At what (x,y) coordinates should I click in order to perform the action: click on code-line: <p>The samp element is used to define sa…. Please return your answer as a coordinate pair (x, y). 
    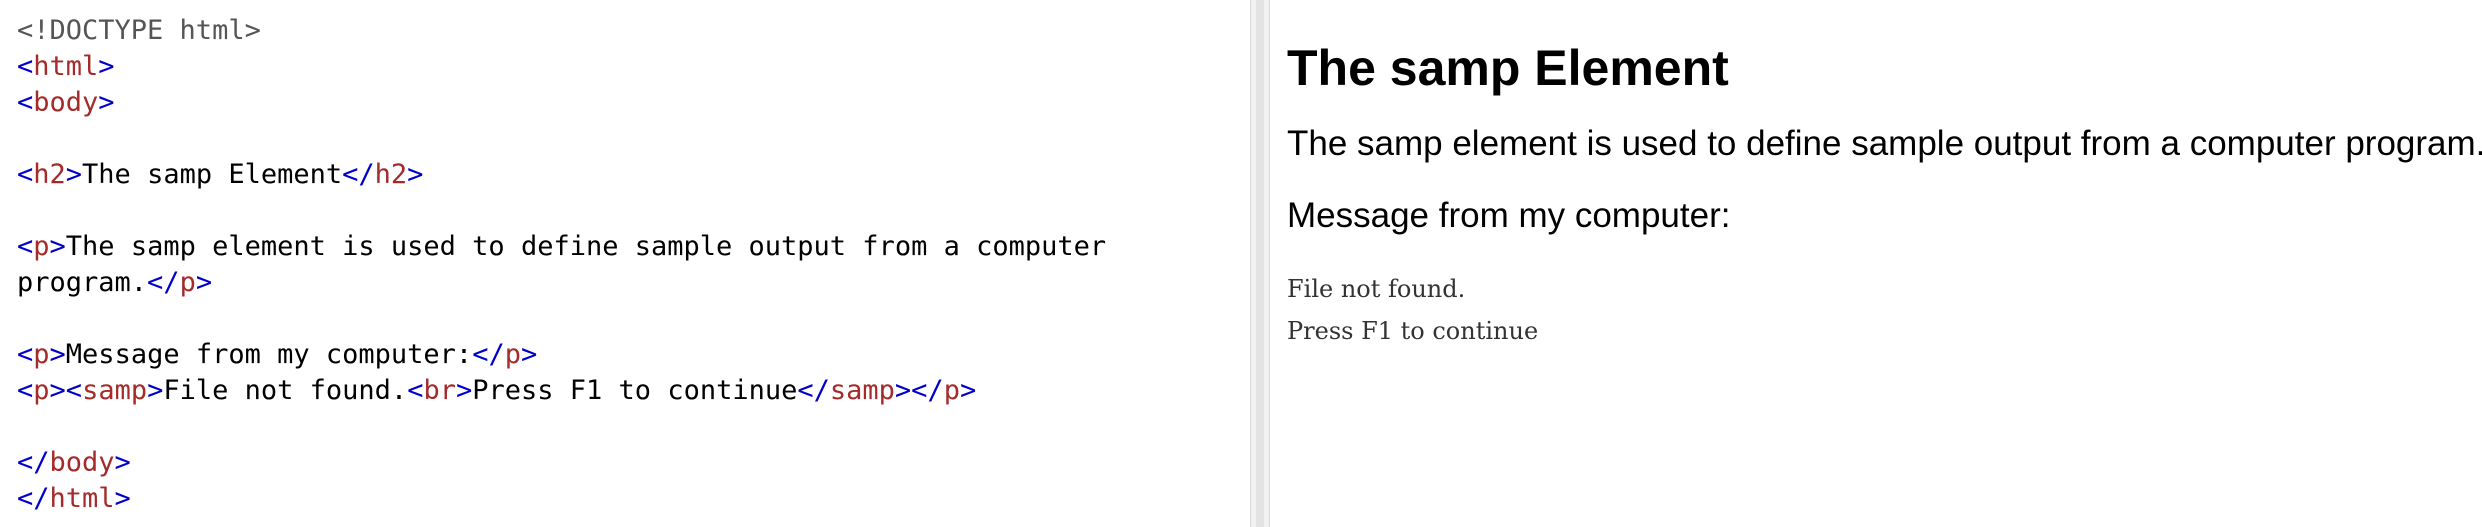
    Looking at the image, I should click on (633, 247).